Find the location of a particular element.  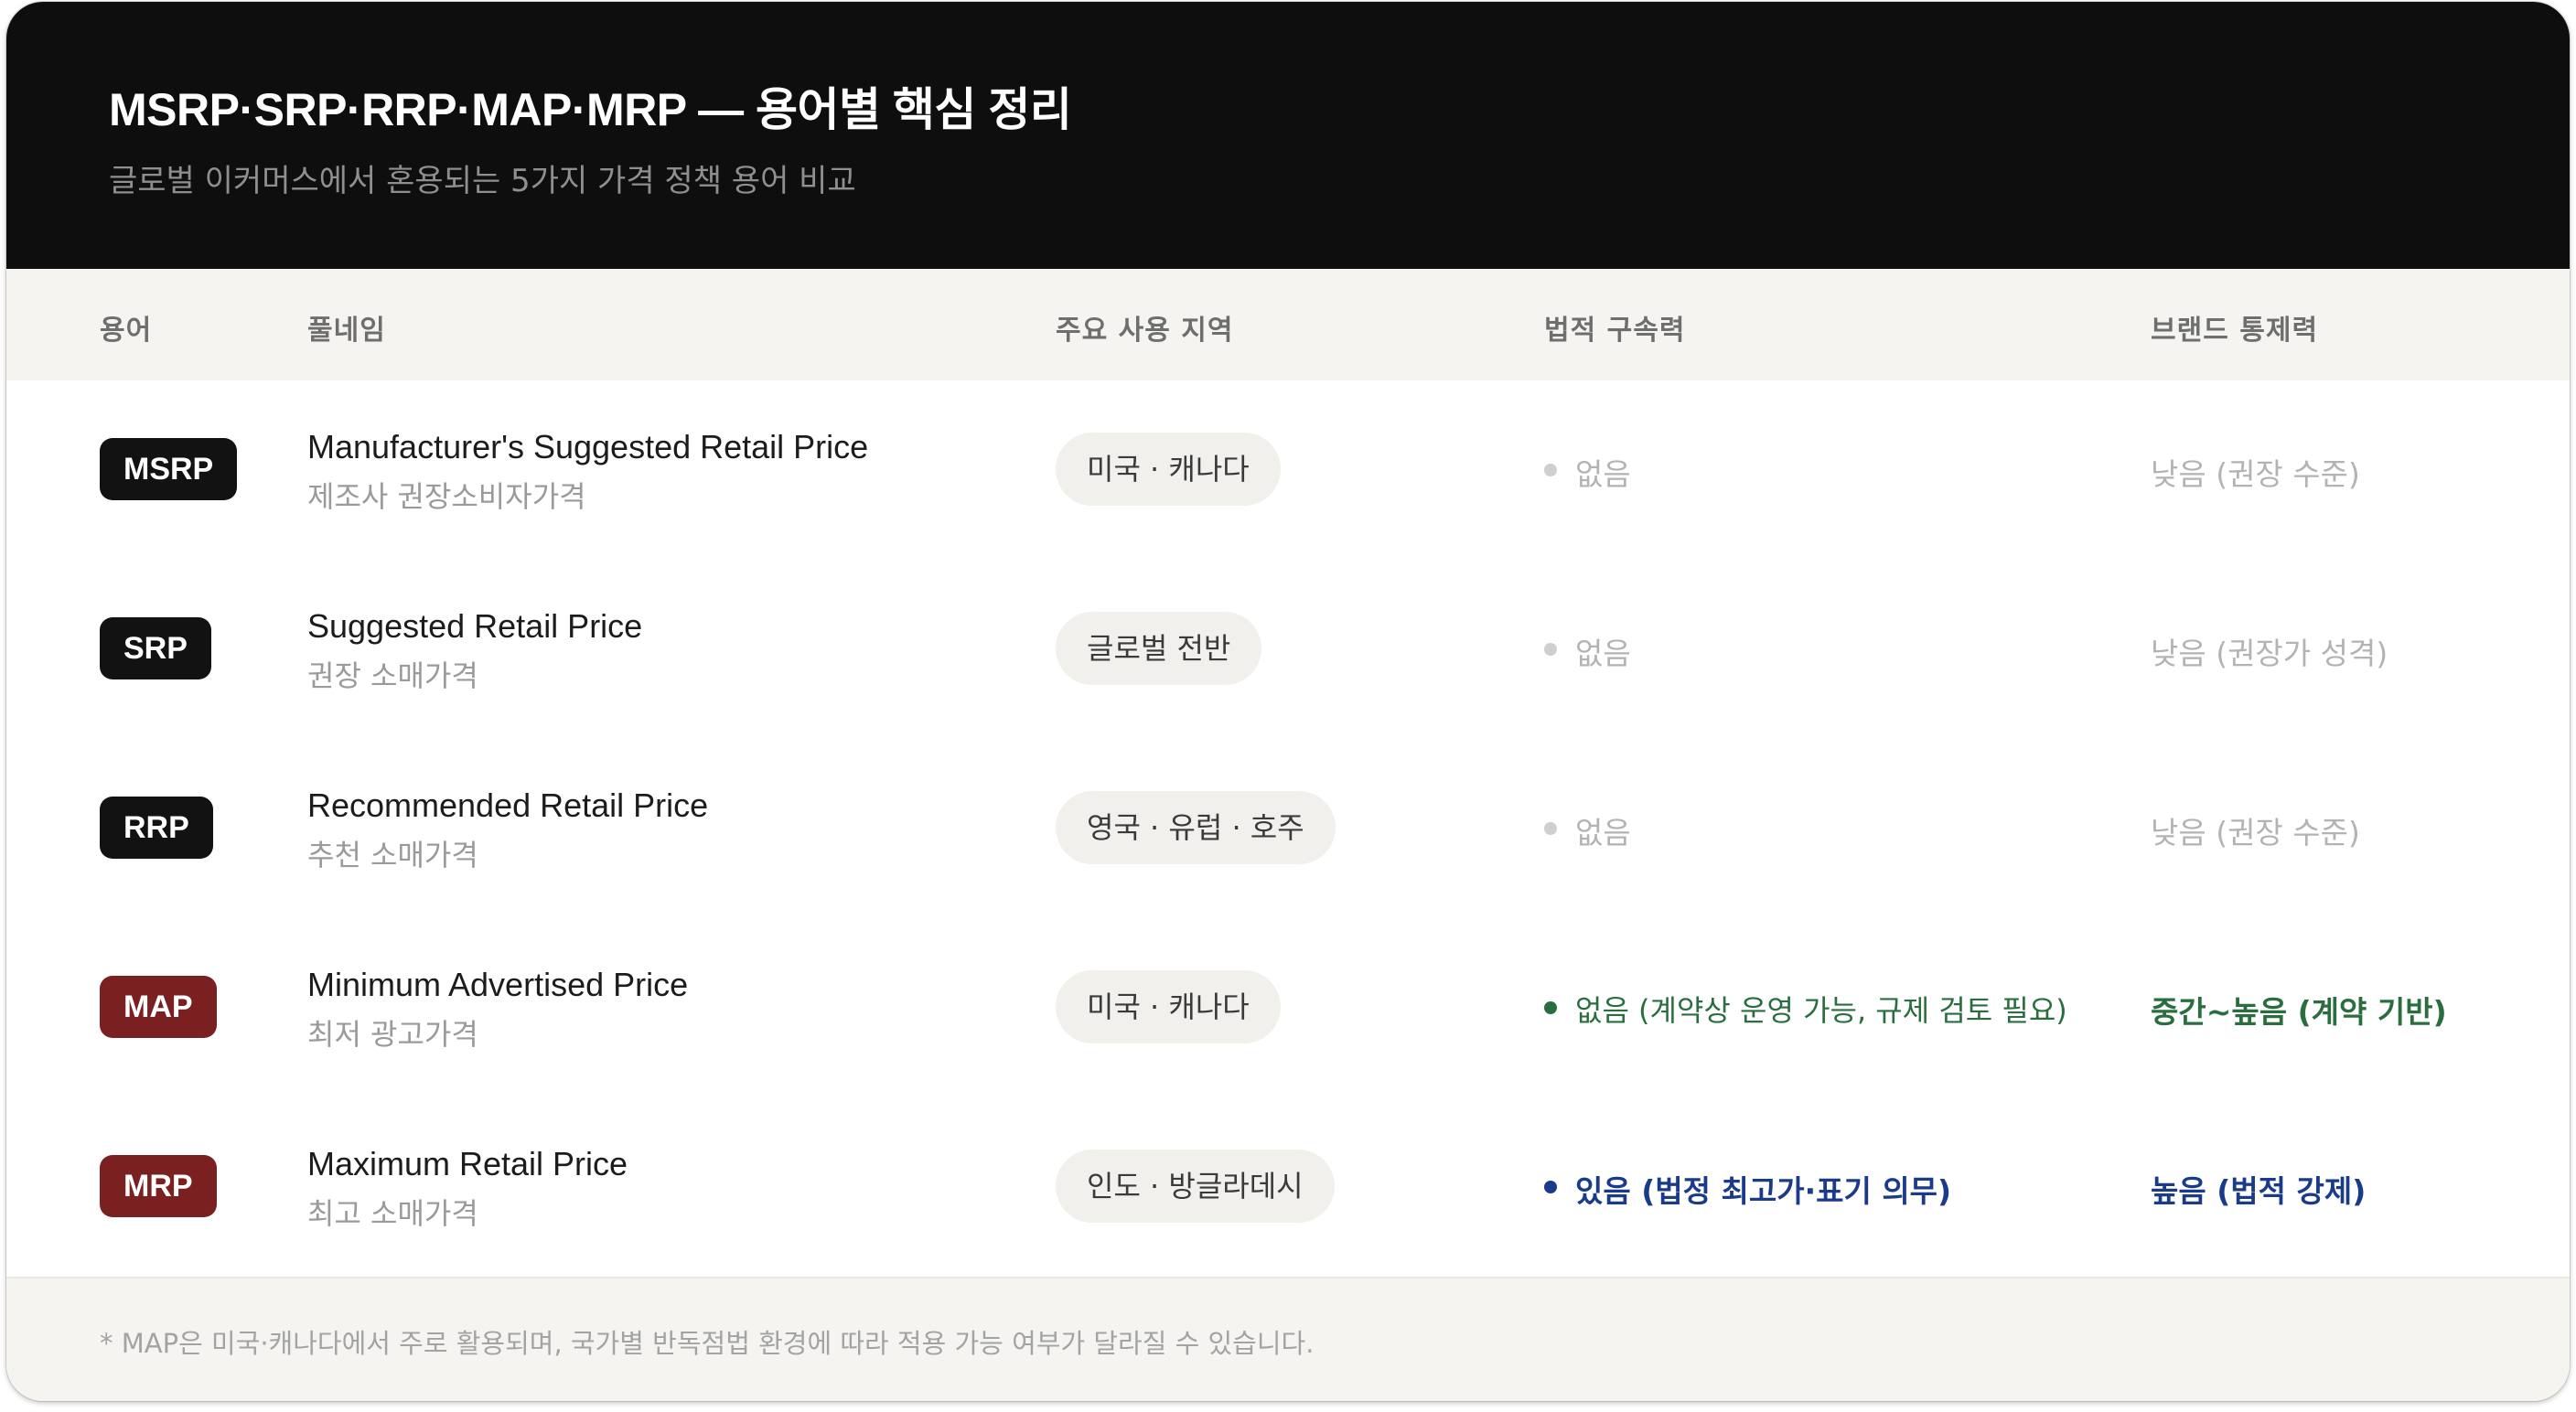

full-name: Recommended Retail Price is located at coordinates (508, 805).